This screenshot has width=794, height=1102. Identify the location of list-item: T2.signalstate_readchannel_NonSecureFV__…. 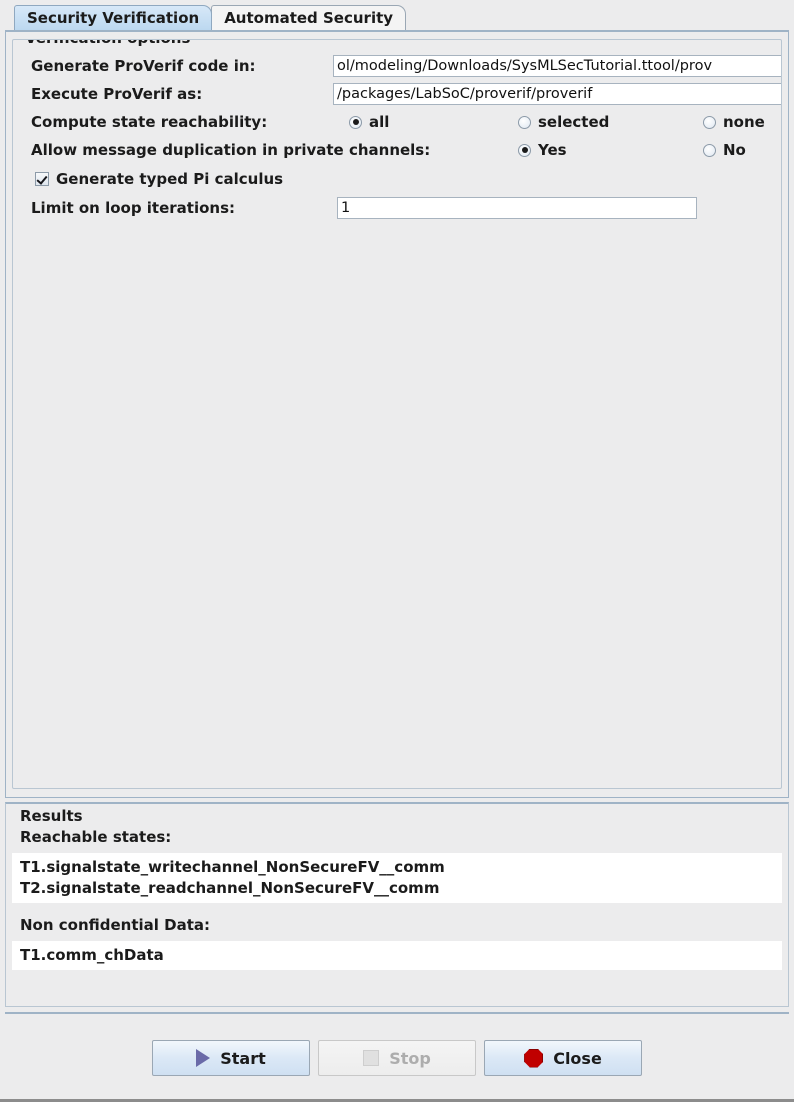
(230, 888).